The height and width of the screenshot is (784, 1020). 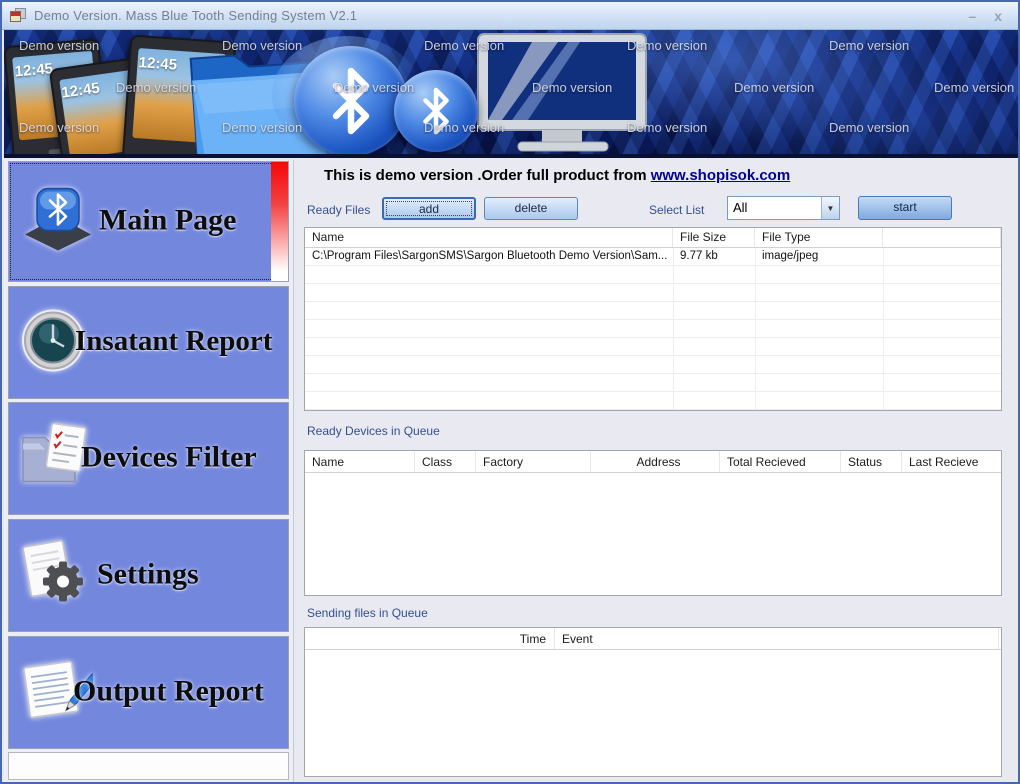 I want to click on ready-files-label: Ready Files, so click(x=339, y=210).